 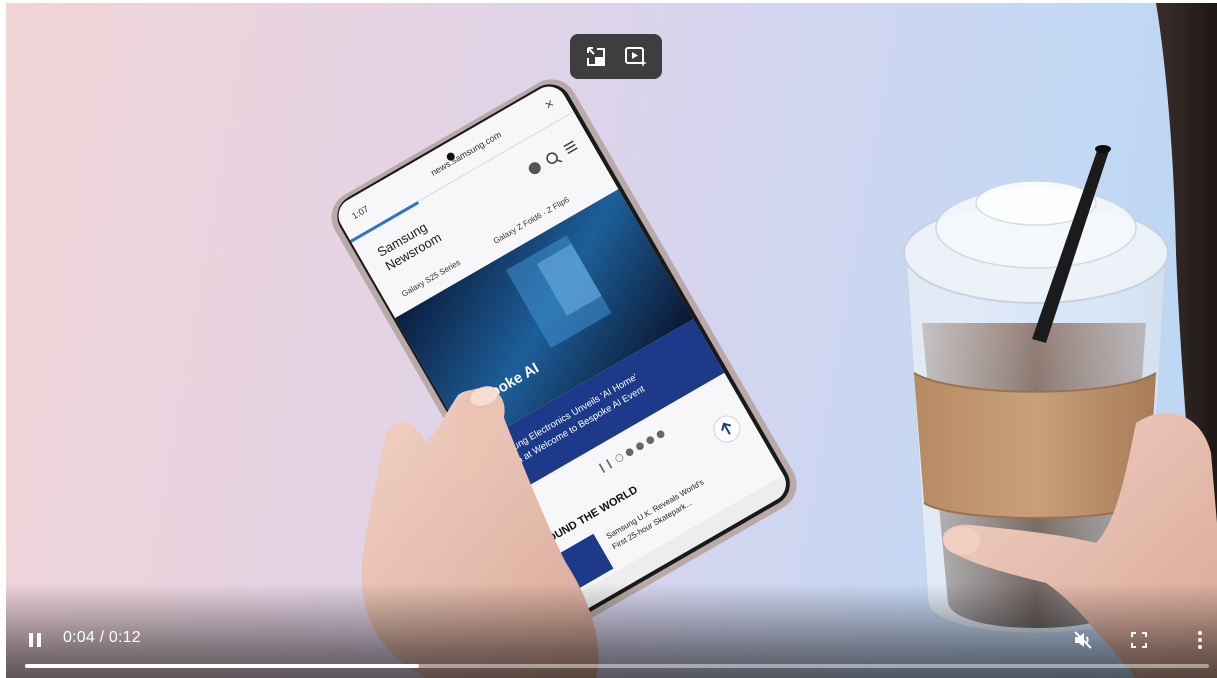 I want to click on fullscreen-icon, so click(x=1139, y=640).